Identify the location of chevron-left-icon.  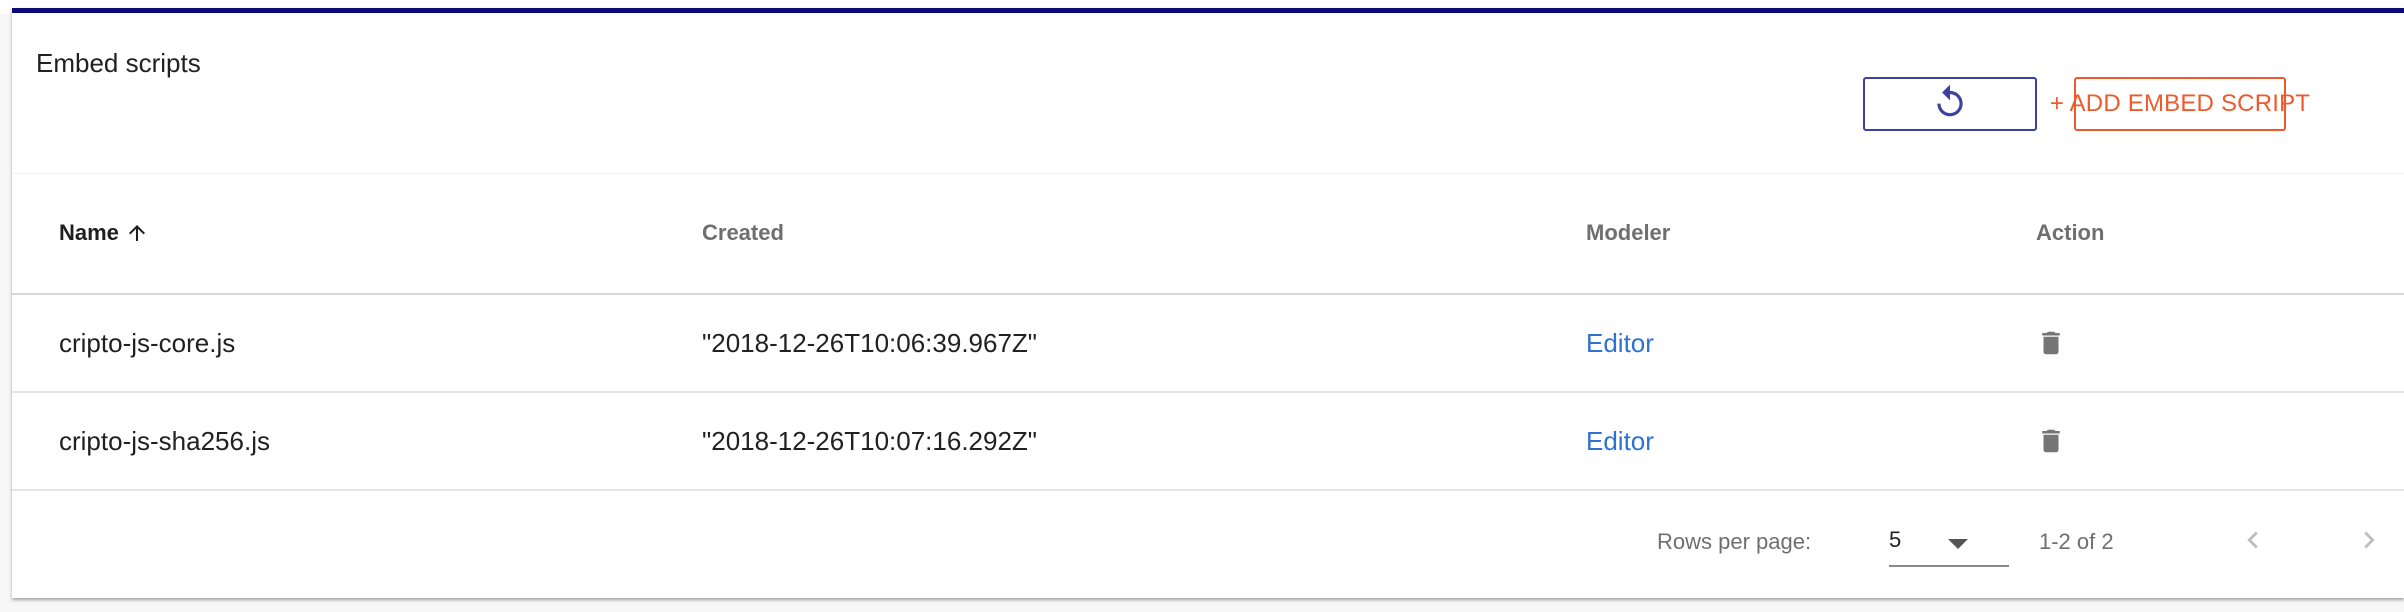
(2253, 542).